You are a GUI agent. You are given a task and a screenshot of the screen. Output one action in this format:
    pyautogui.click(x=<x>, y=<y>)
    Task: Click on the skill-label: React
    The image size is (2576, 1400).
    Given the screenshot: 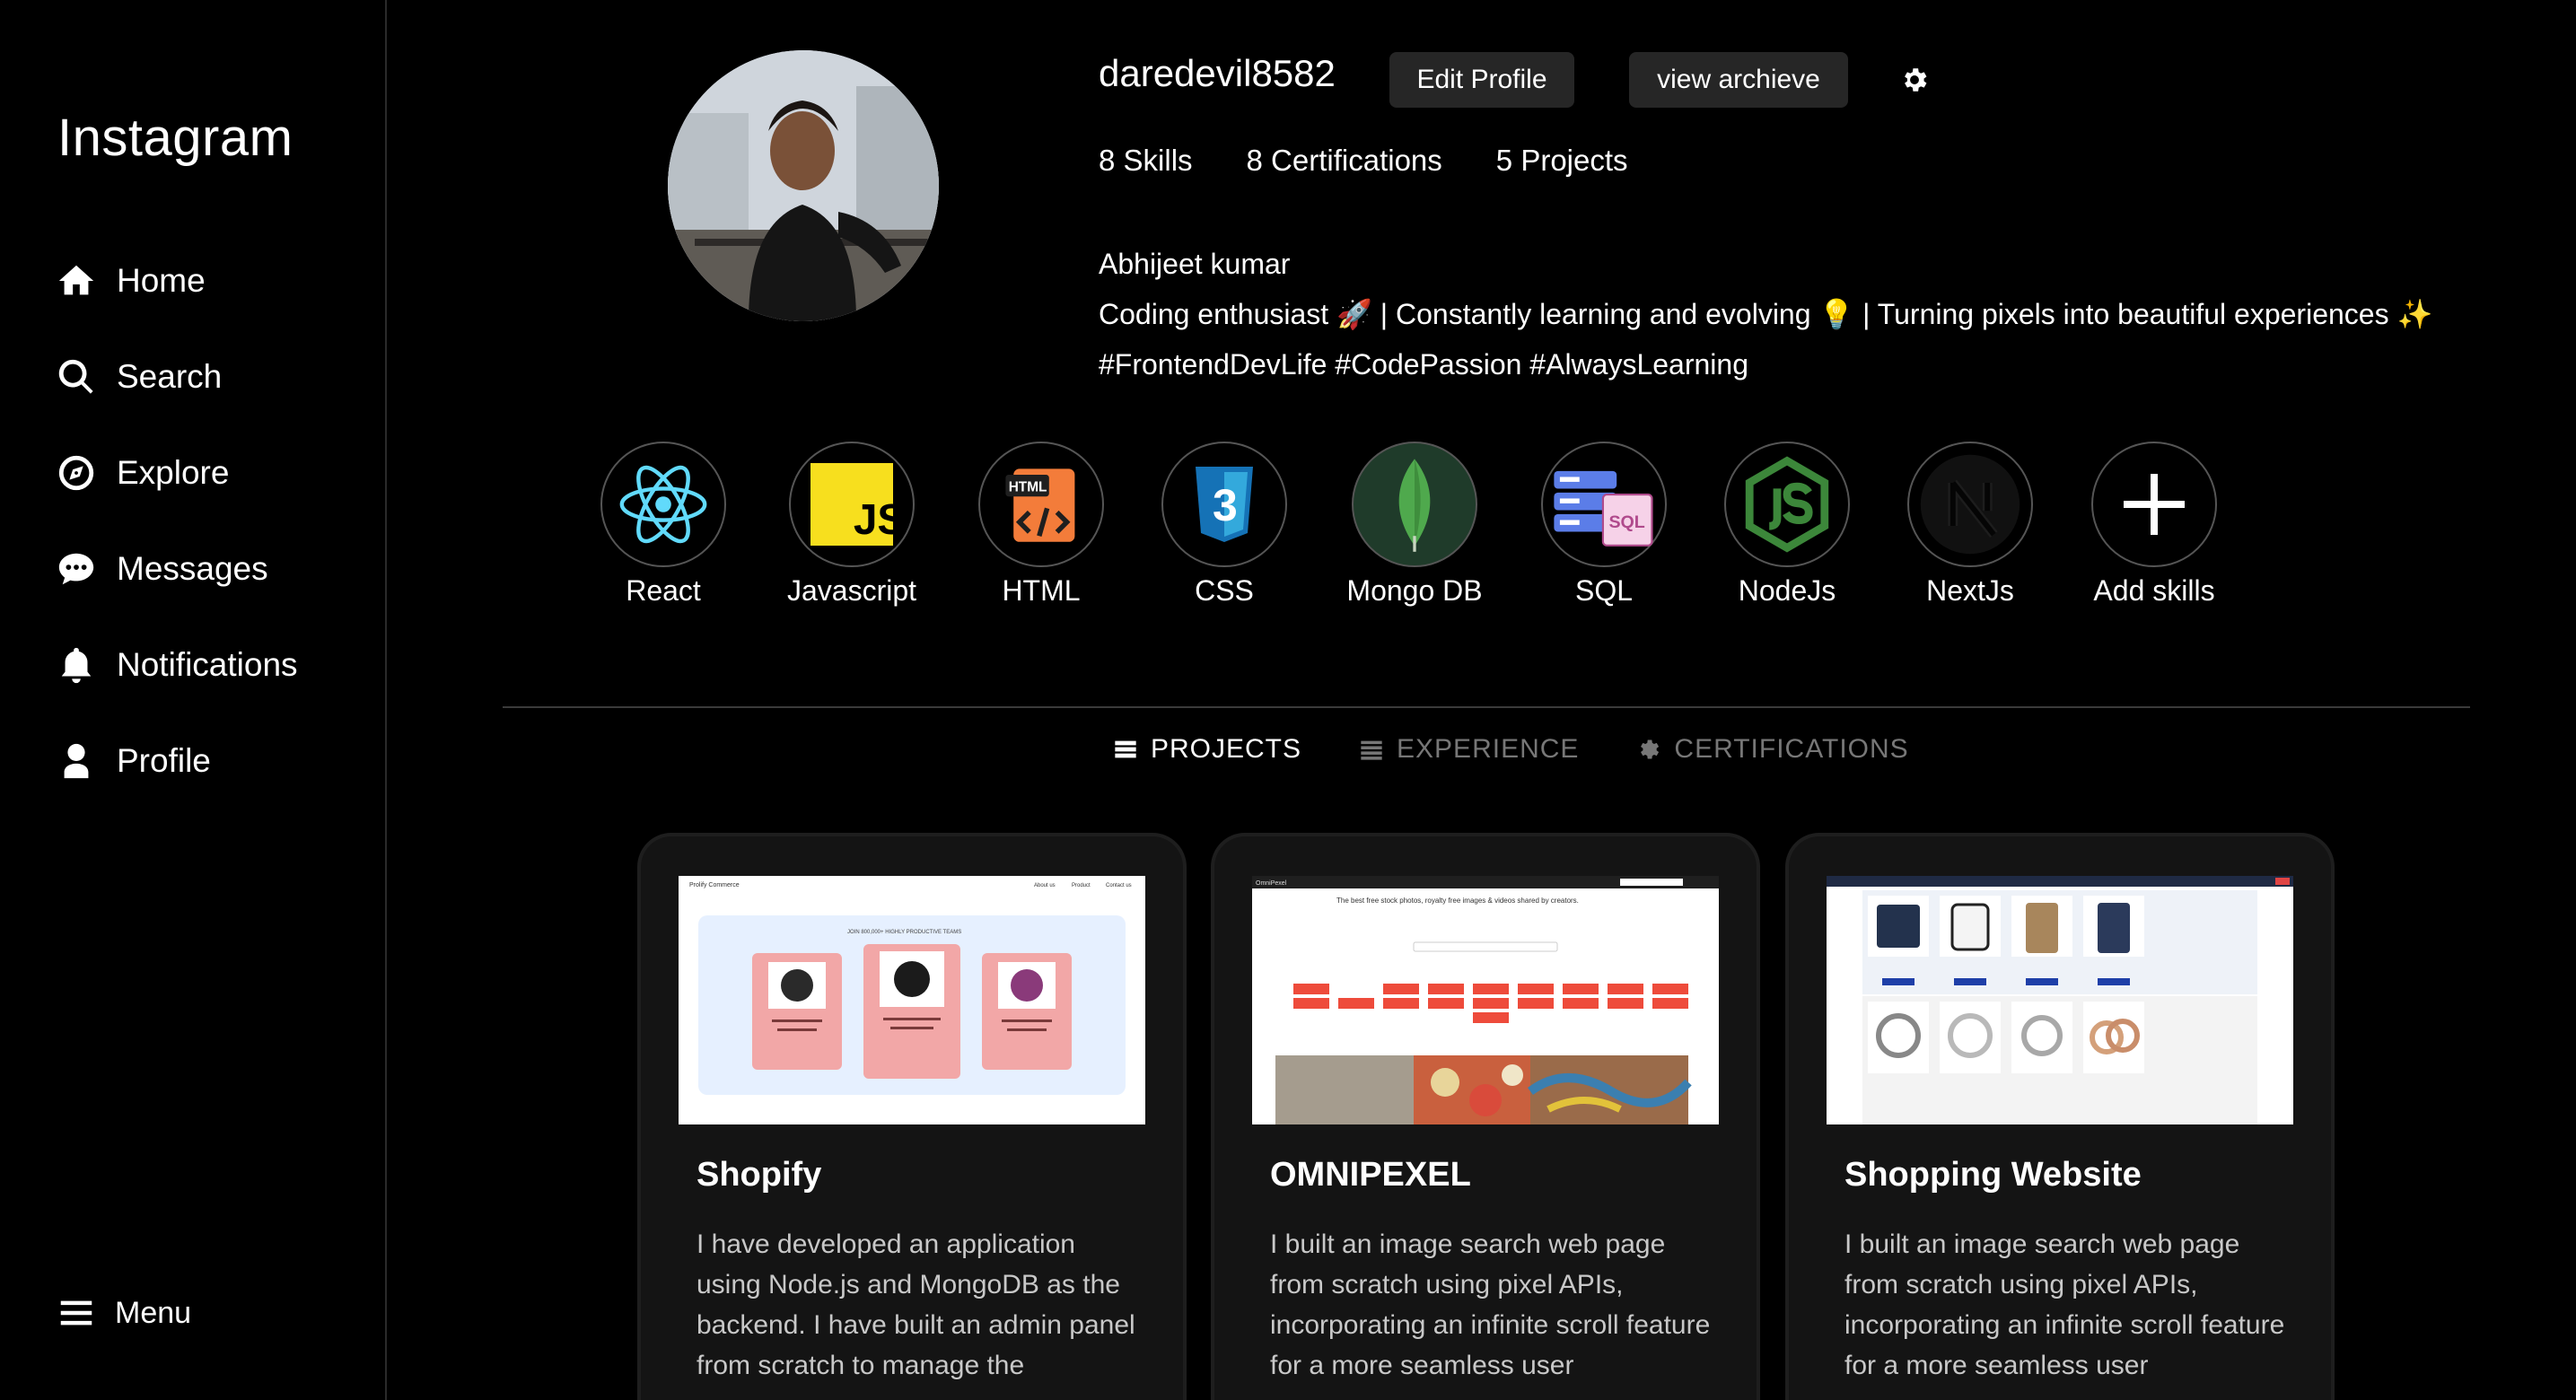 What is the action you would take?
    pyautogui.click(x=663, y=590)
    